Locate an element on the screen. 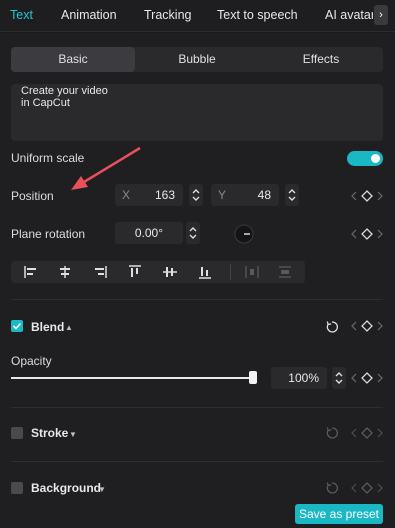  position-y-field: Y 48 is located at coordinates (245, 195).